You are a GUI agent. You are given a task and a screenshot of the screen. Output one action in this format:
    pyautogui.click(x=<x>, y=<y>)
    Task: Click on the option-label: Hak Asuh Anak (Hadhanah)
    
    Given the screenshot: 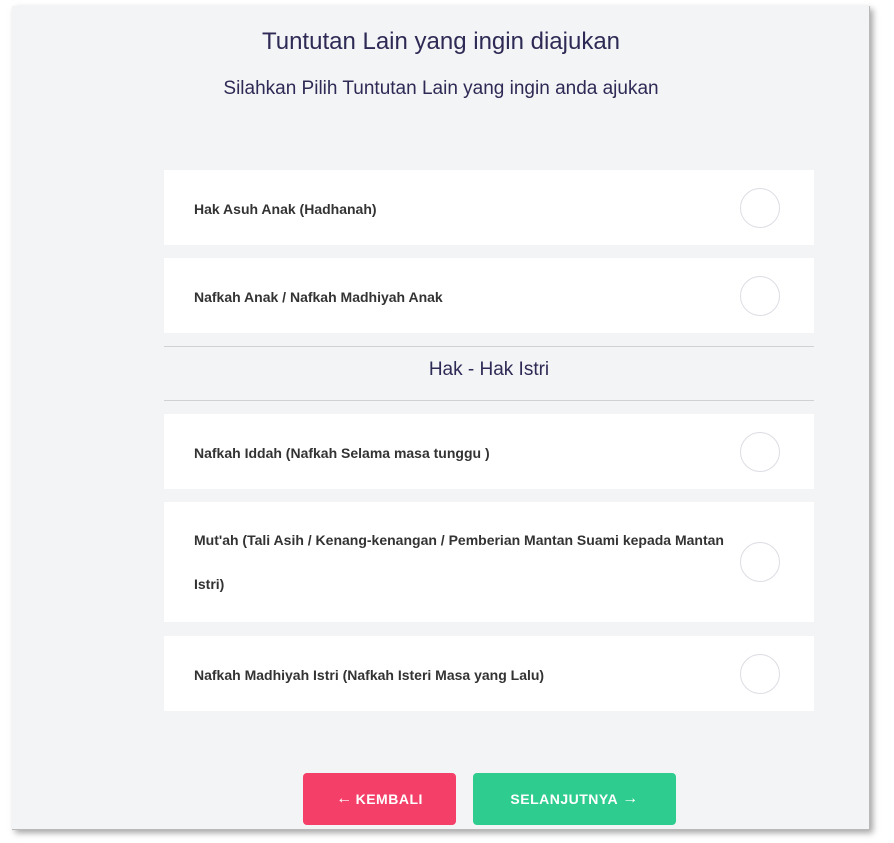 What is the action you would take?
    pyautogui.click(x=285, y=209)
    